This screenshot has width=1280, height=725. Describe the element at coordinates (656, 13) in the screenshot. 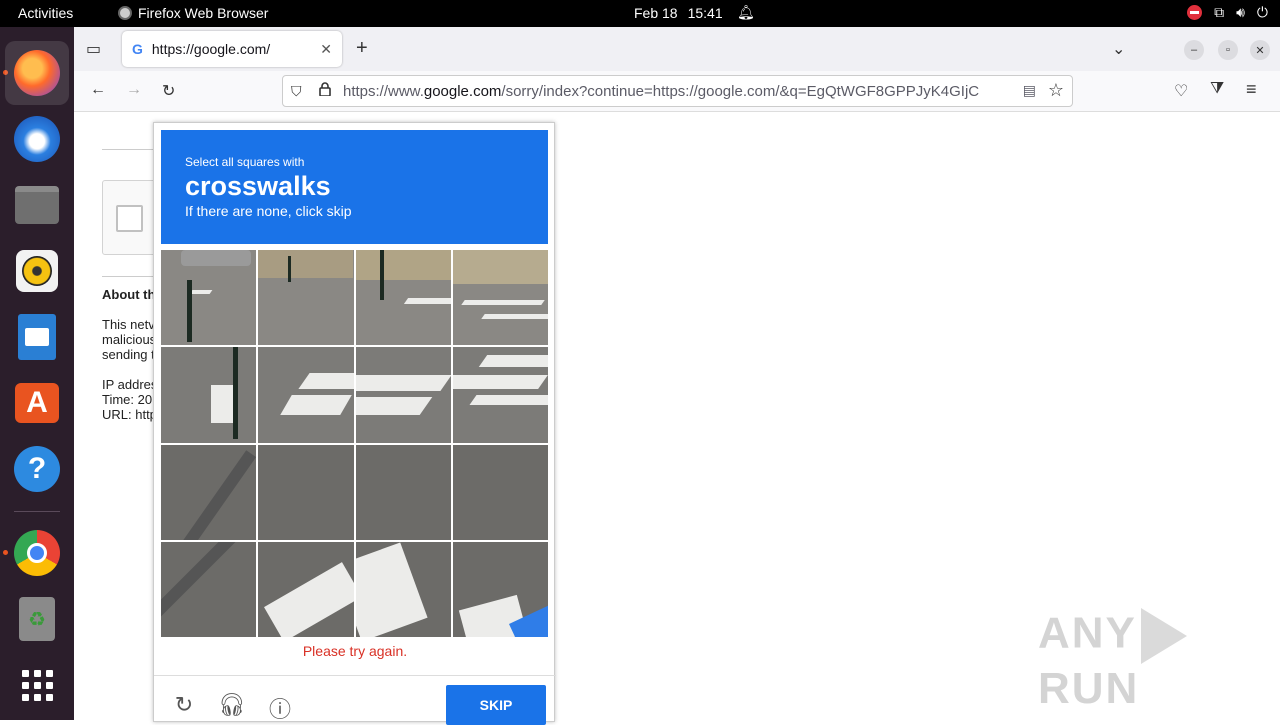

I see `date-label: Feb 18` at that location.